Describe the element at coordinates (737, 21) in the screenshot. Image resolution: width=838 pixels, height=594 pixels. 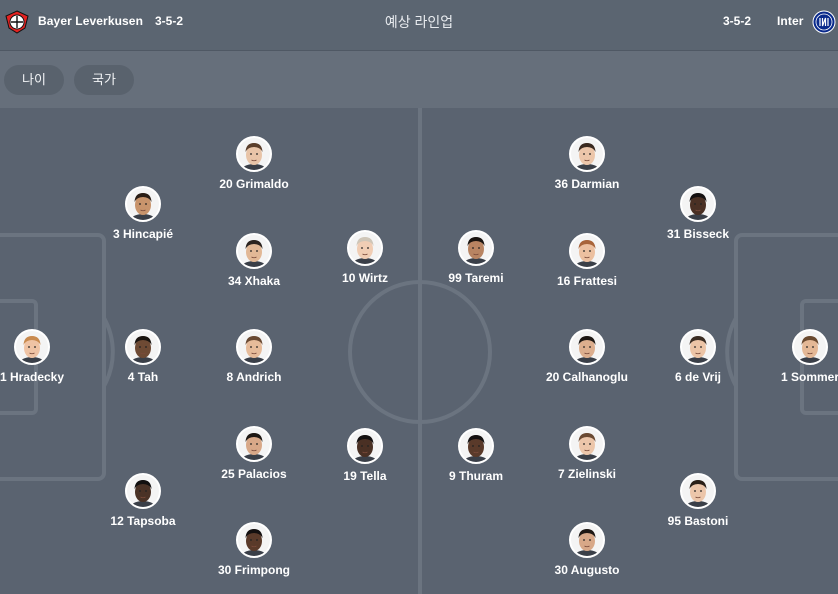
I see `away-formation: 3-5-2` at that location.